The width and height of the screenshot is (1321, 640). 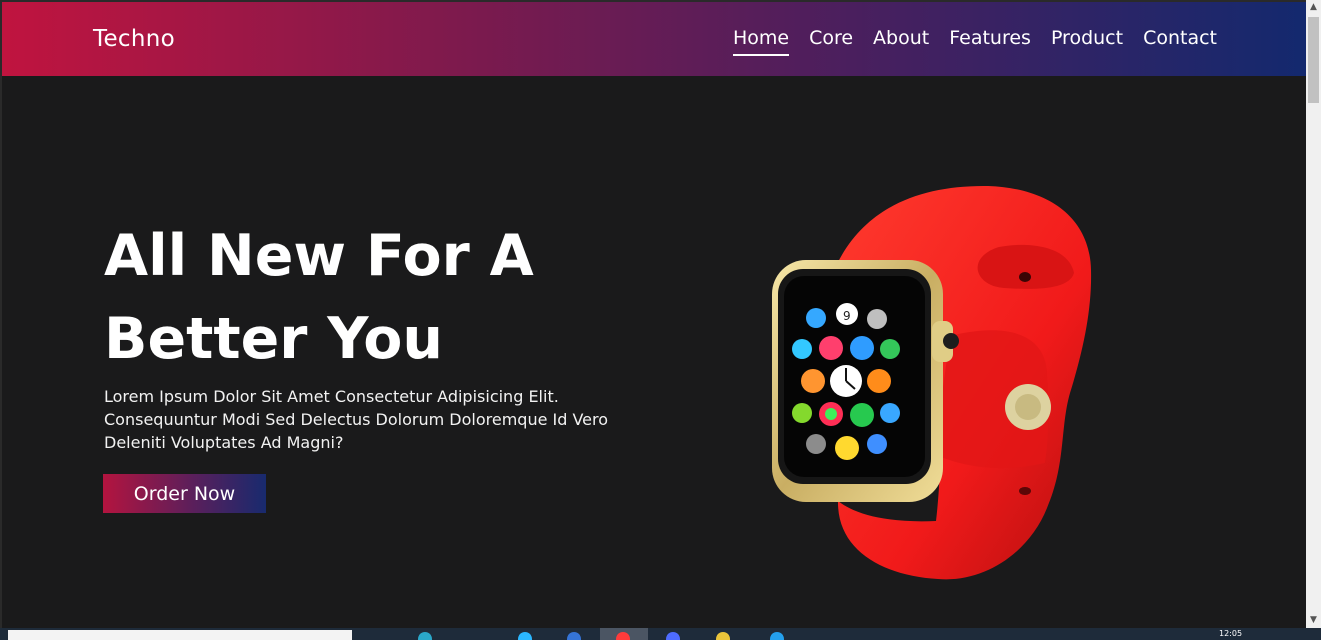 I want to click on main-nav: Home Core About Features Product Contact, so click(x=974, y=41).